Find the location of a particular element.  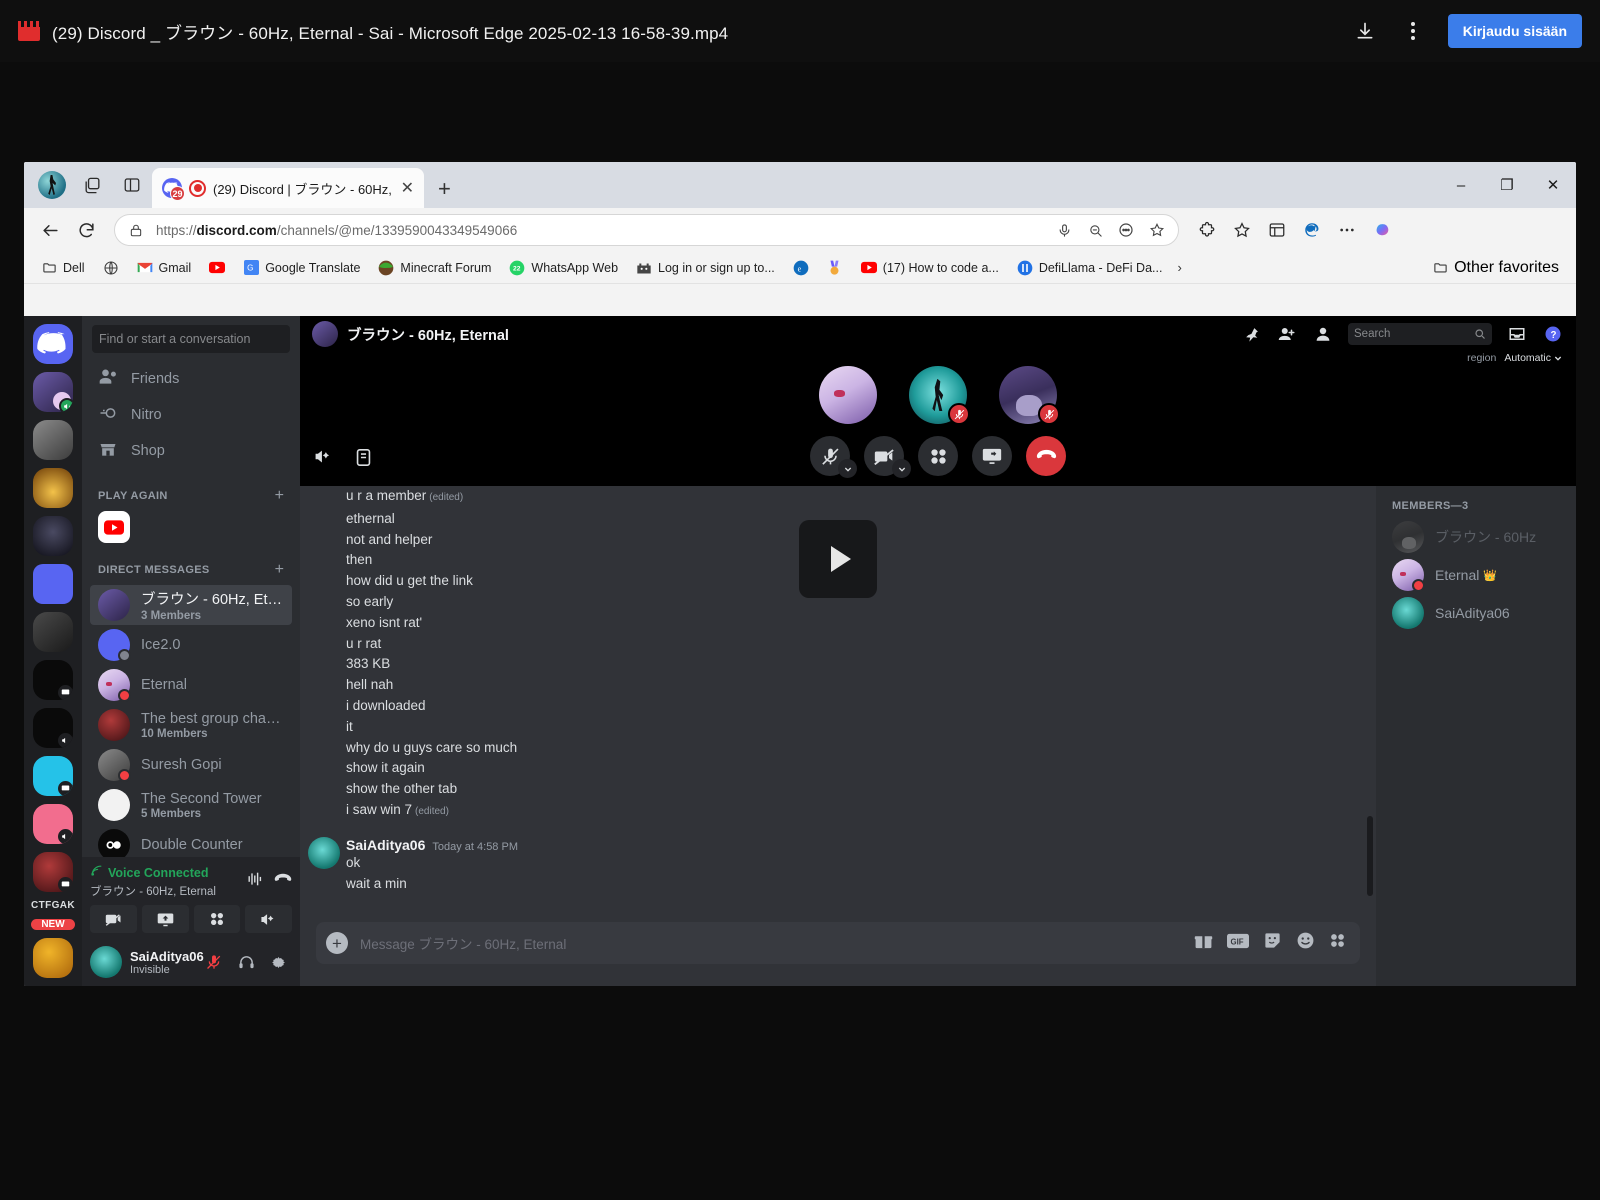

member-item: SaiAditya06 is located at coordinates (1476, 613).